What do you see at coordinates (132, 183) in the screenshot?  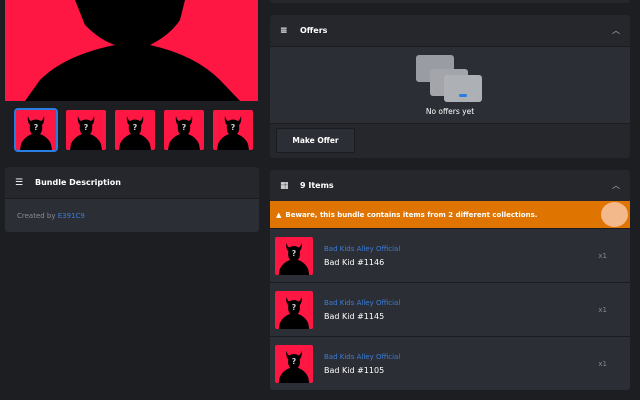 I see `bundle-description-header: ☰ Bundle Description` at bounding box center [132, 183].